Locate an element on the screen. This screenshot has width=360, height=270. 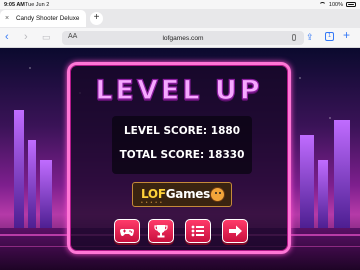
total-score: TOTAL SCORE: 18330 is located at coordinates (182, 155).